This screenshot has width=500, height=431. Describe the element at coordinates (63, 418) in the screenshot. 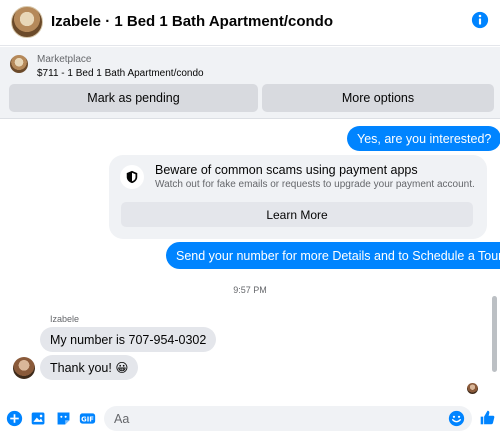

I see `sticker-icon` at that location.